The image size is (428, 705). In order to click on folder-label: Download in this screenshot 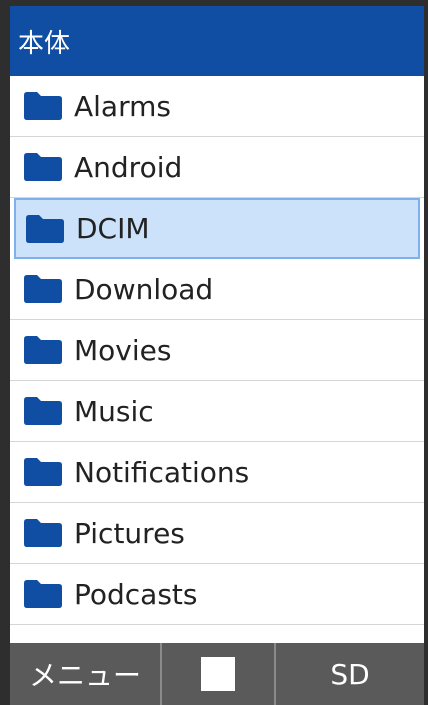, I will do `click(144, 289)`.